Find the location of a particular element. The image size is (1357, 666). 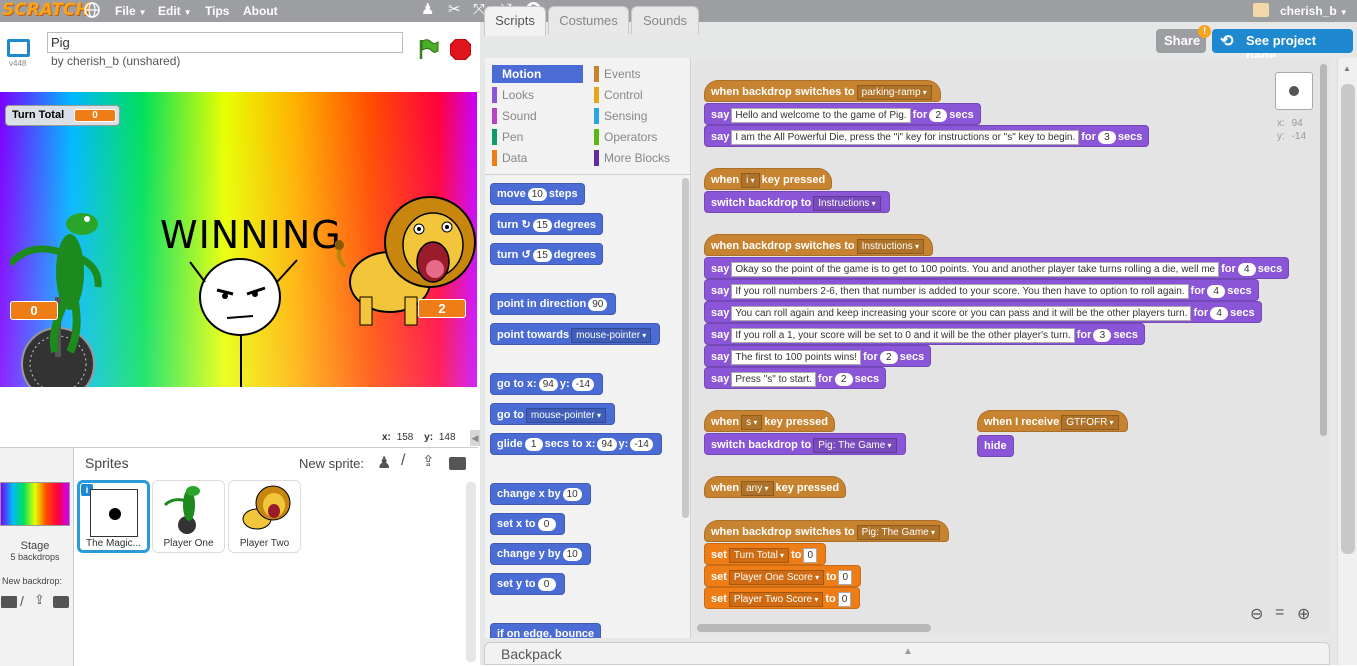

stage-thumbnail is located at coordinates (35, 504).